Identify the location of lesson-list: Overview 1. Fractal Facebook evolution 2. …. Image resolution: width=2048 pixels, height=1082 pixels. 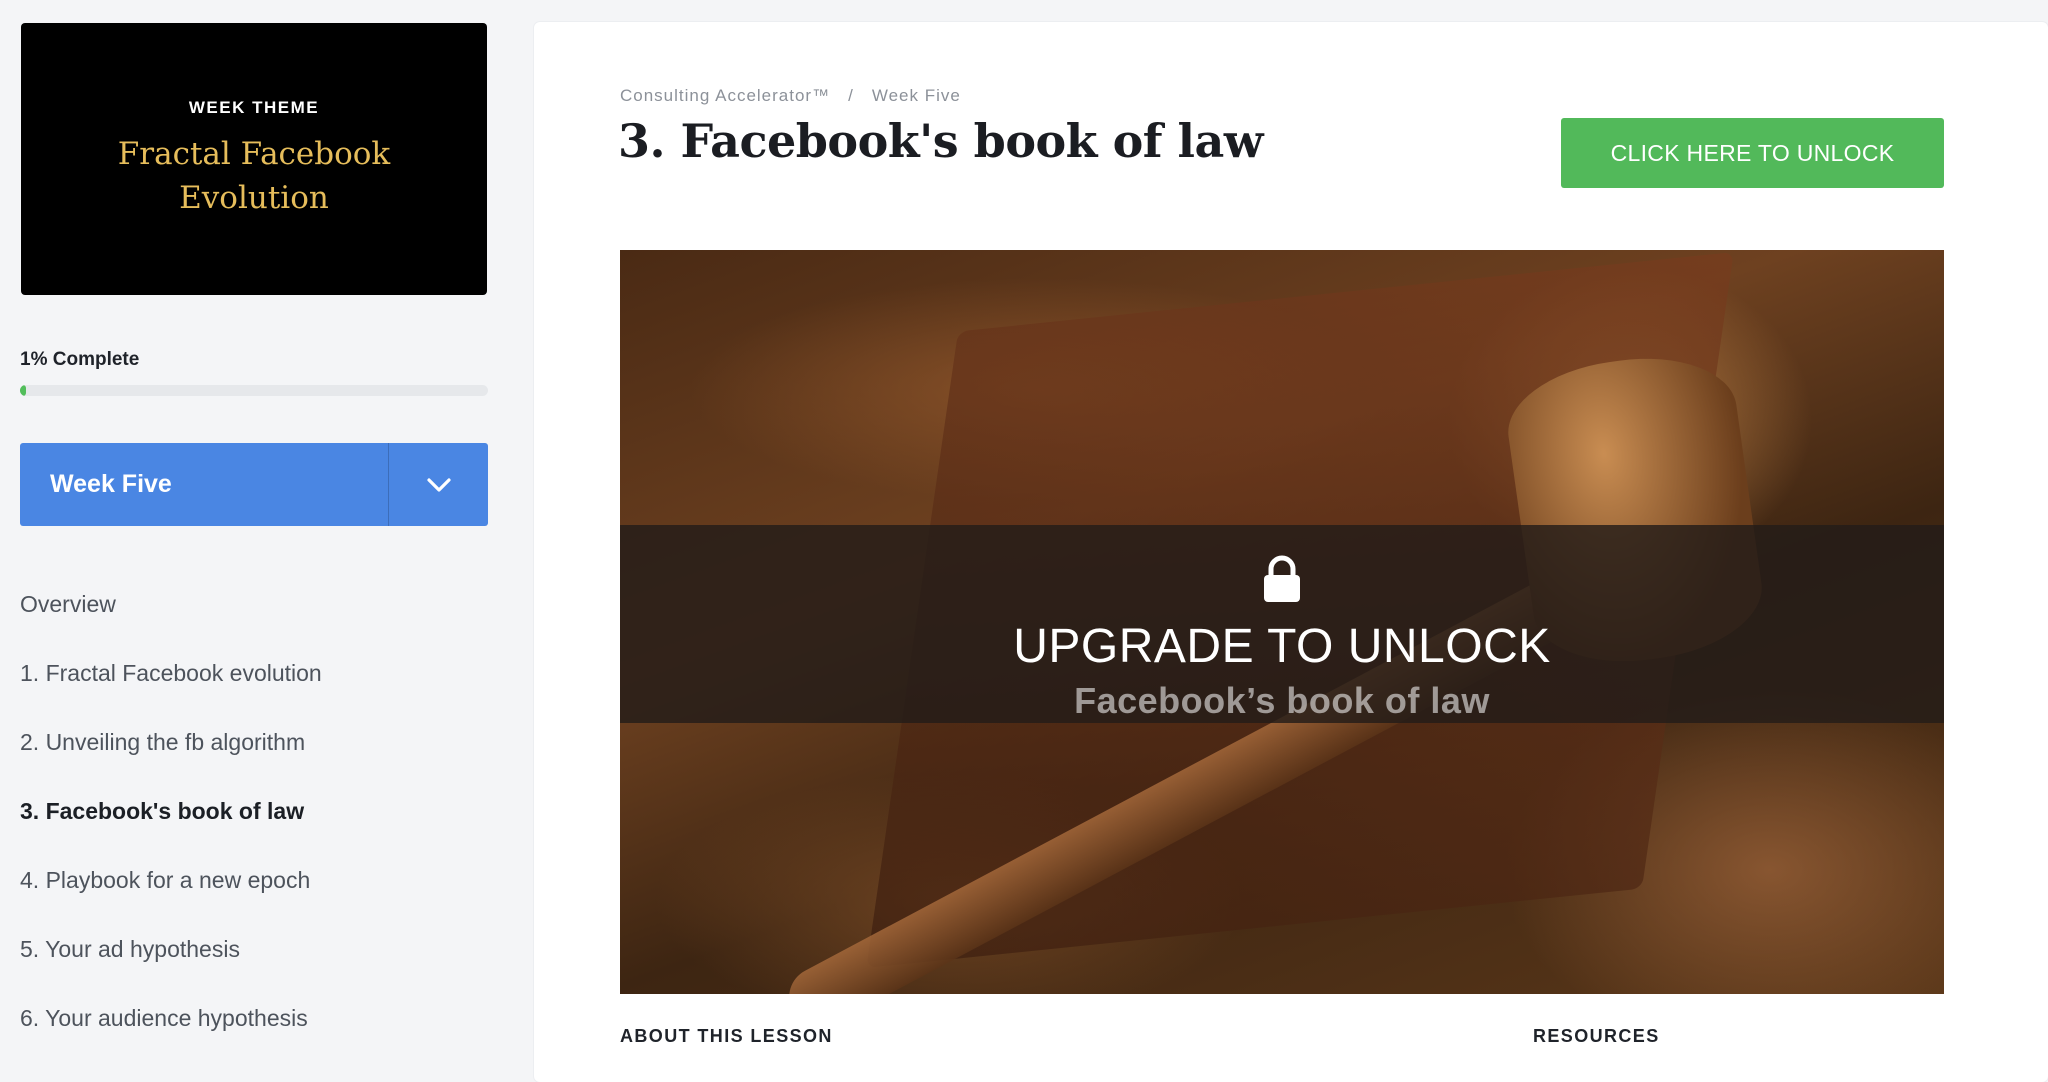
(171, 811).